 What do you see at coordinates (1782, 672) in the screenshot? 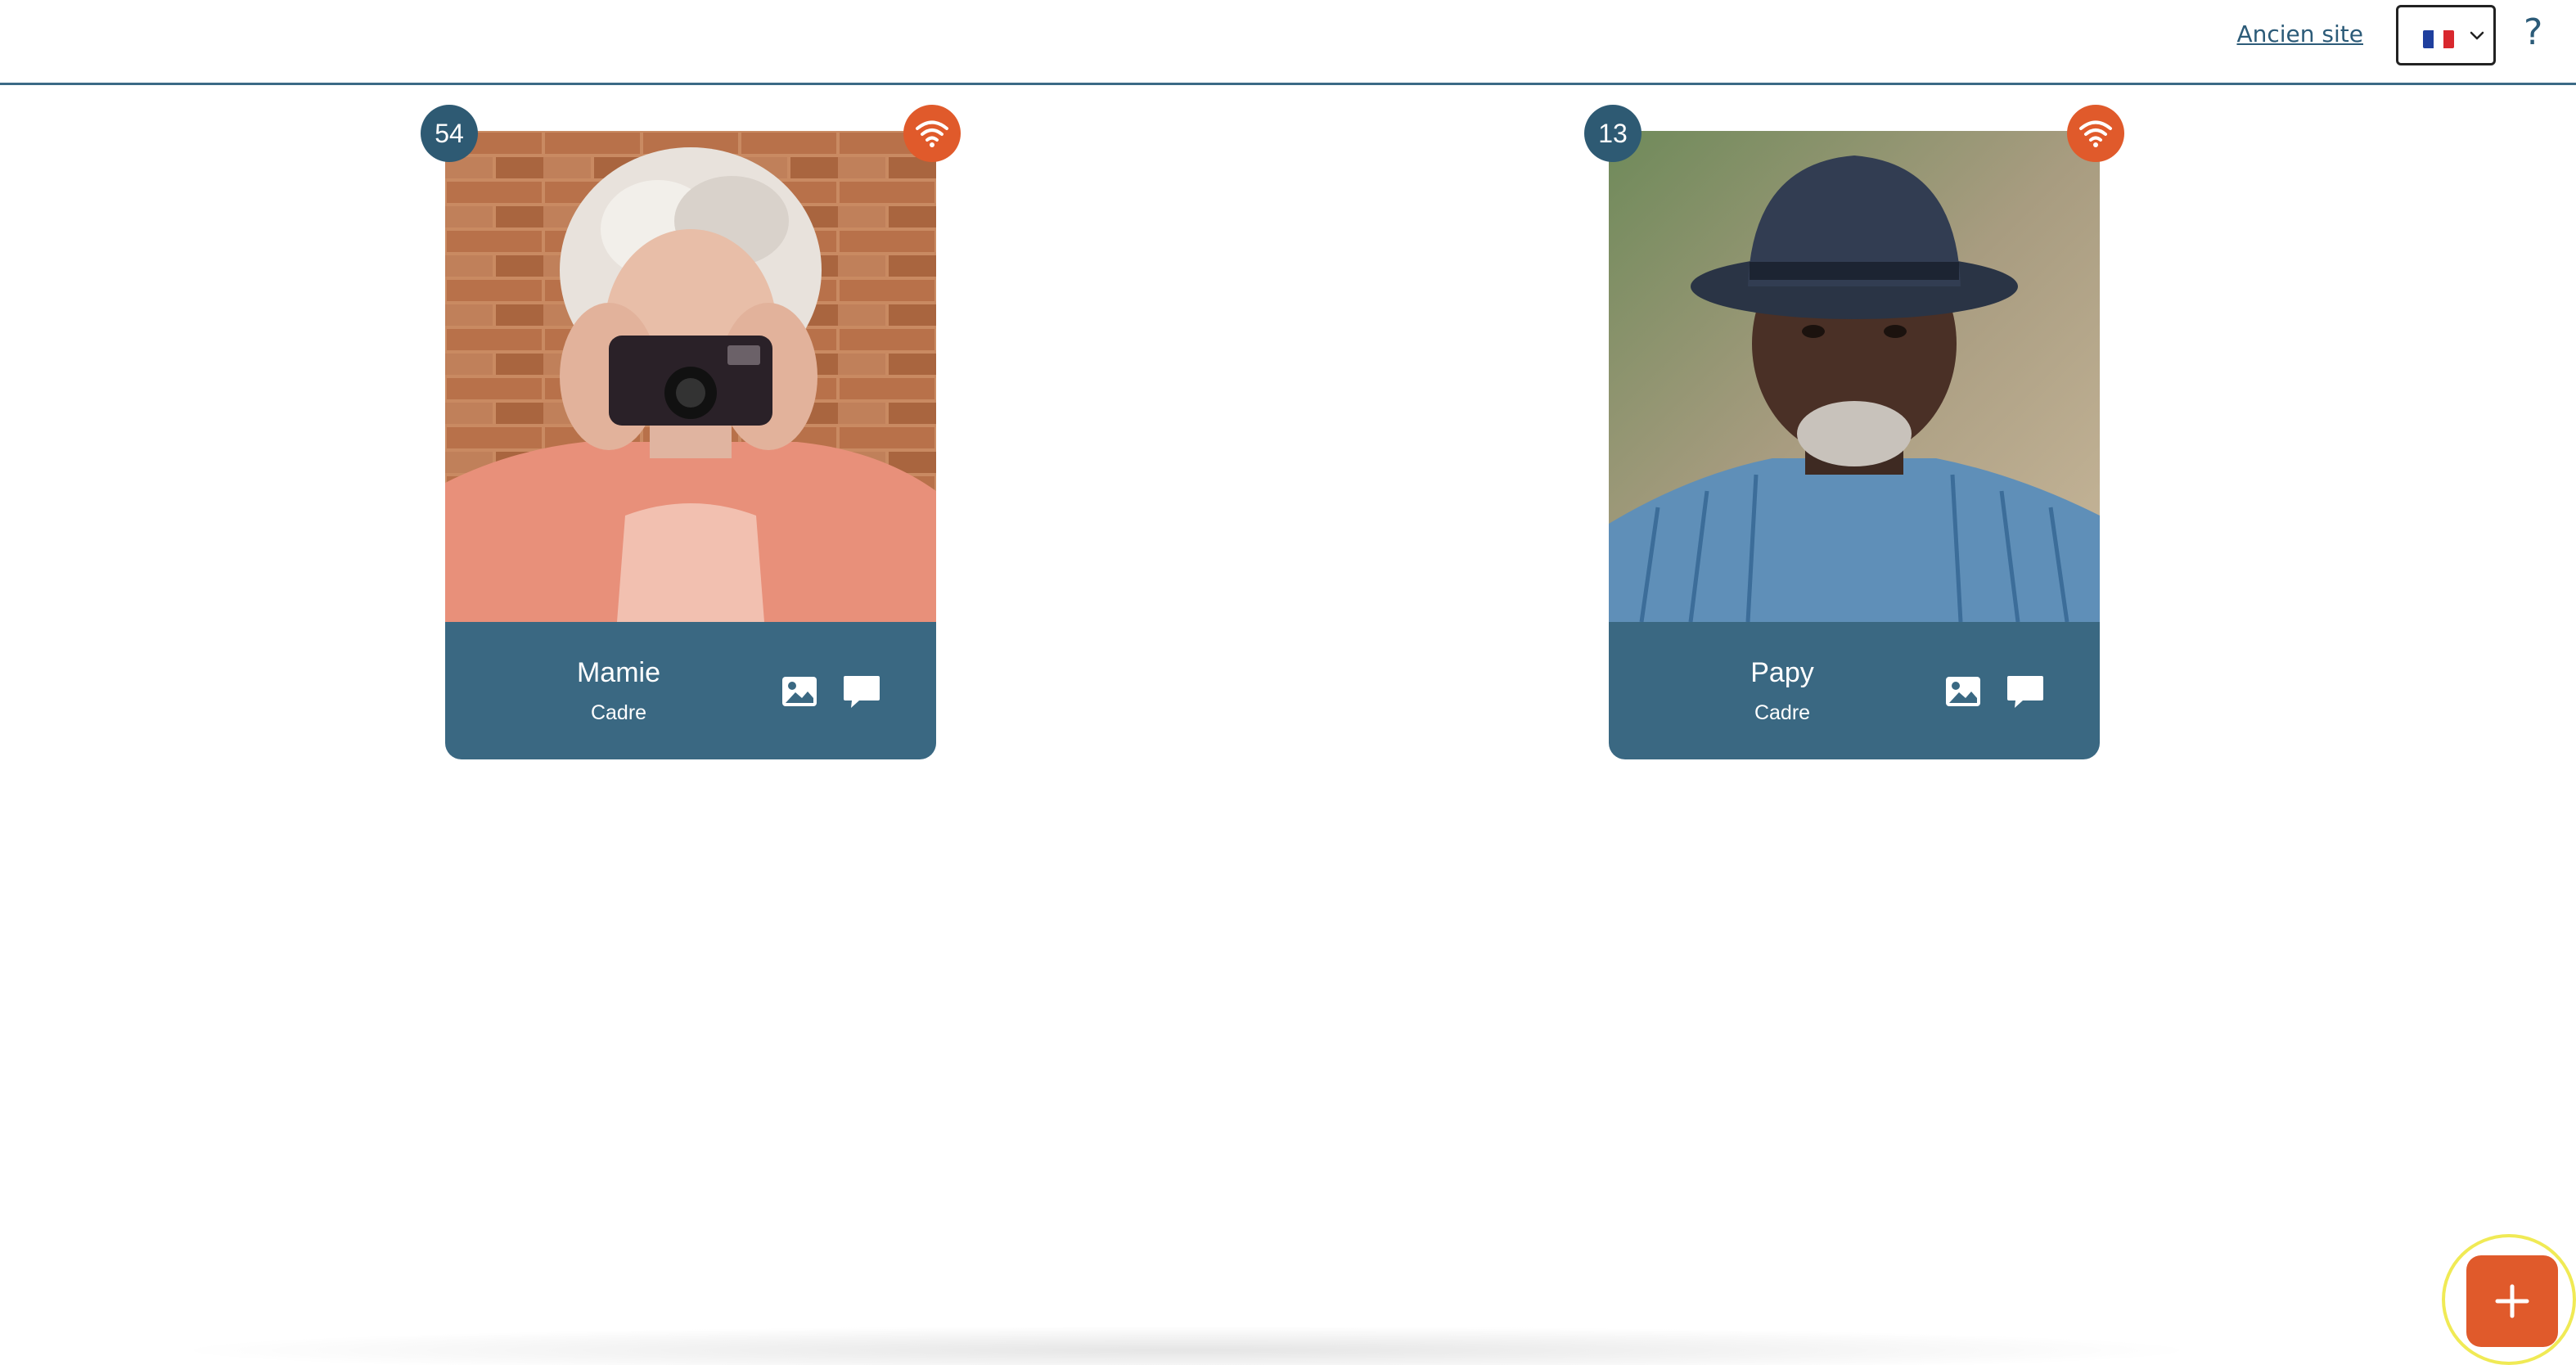
I see `resident-name: Papy` at bounding box center [1782, 672].